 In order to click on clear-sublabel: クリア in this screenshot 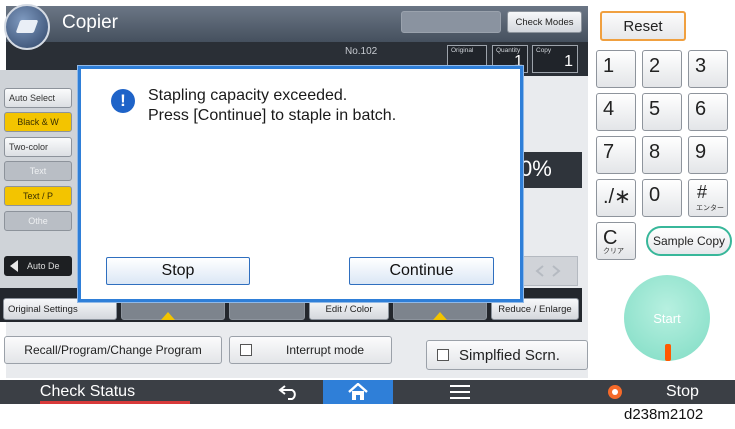, I will do `click(613, 251)`.